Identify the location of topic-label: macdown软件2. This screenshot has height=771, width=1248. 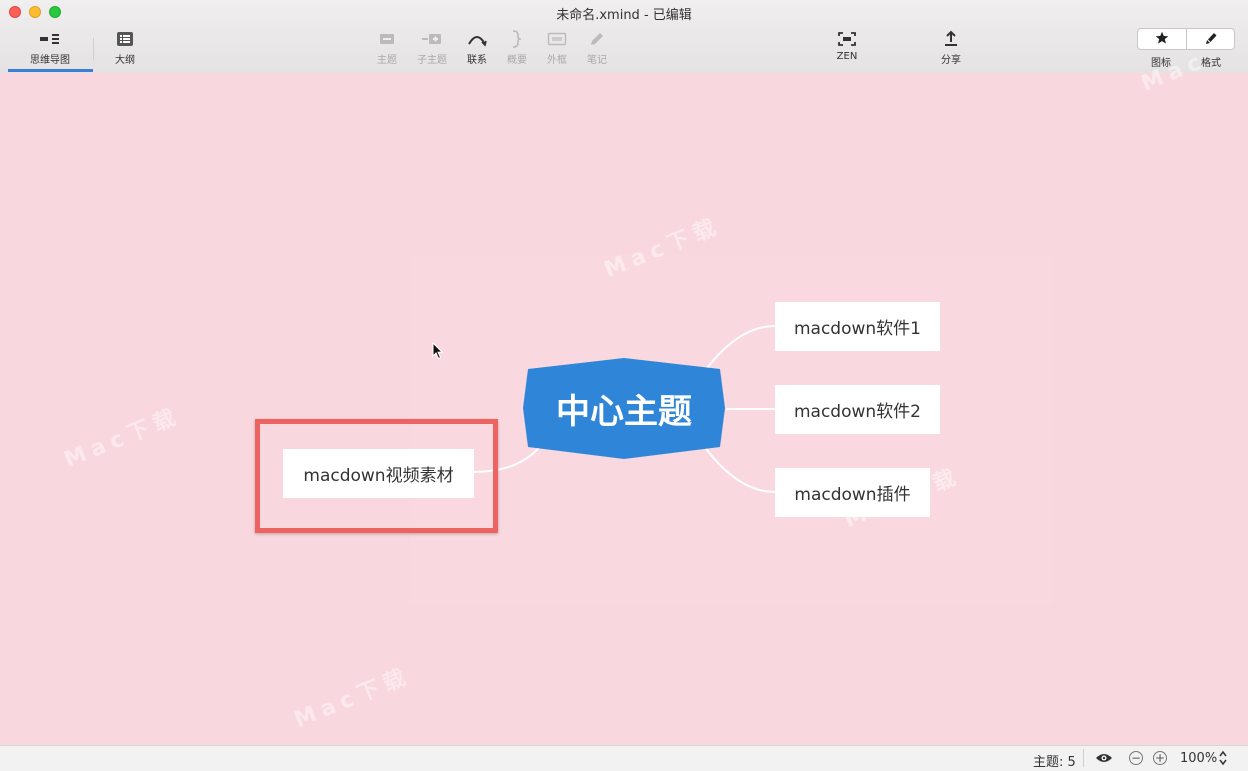
(857, 412).